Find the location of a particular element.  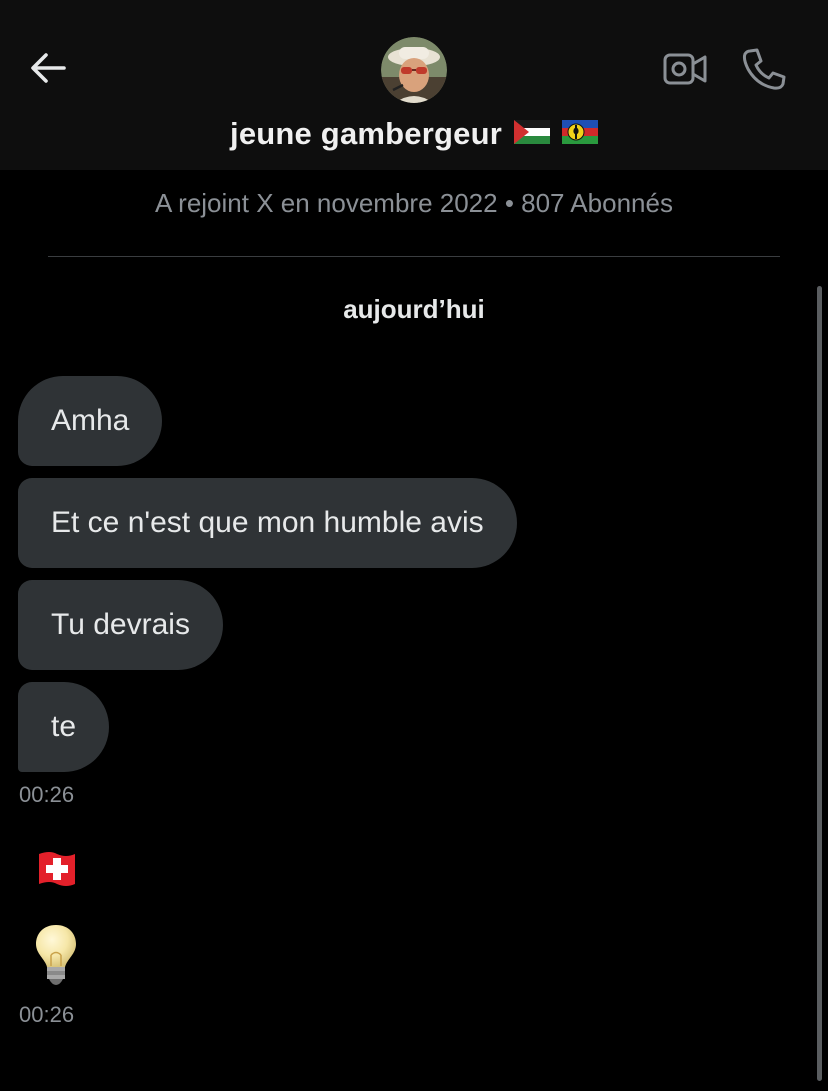

message-bubble: te is located at coordinates (64, 727).